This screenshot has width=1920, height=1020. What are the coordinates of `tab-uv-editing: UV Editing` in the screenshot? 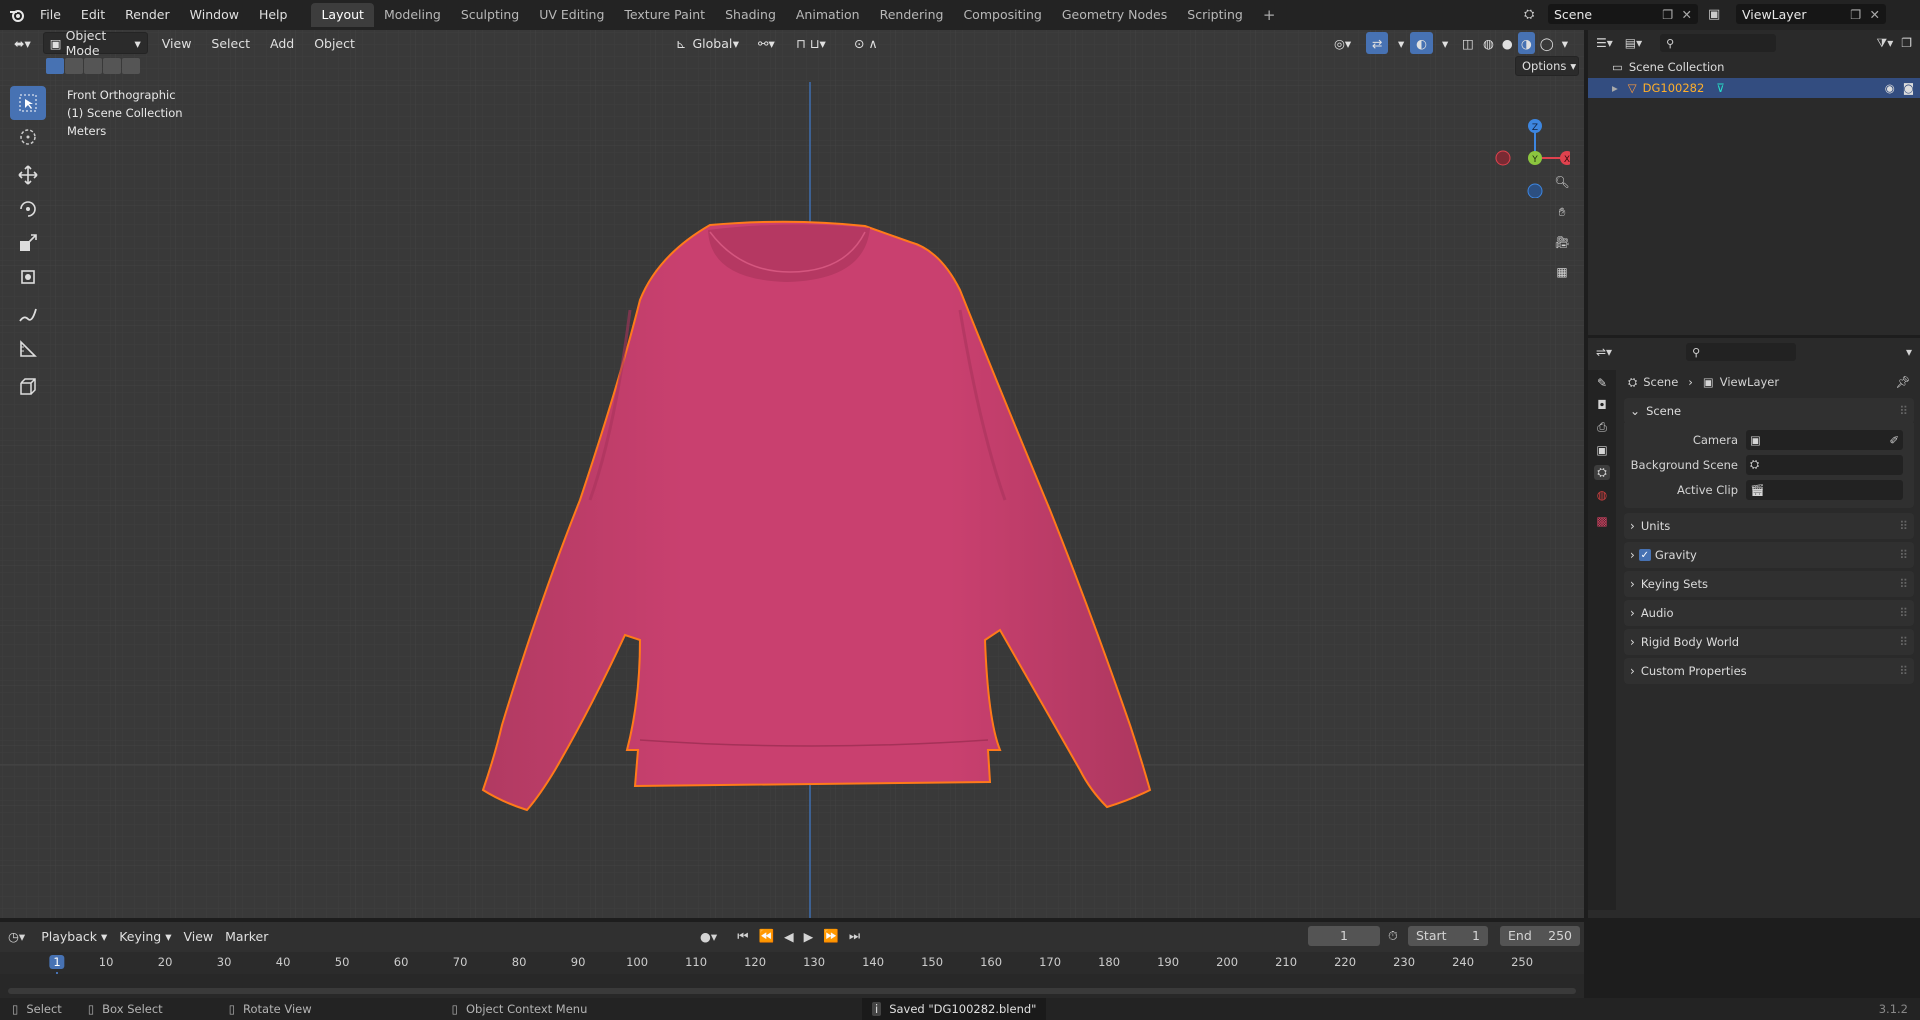 It's located at (571, 15).